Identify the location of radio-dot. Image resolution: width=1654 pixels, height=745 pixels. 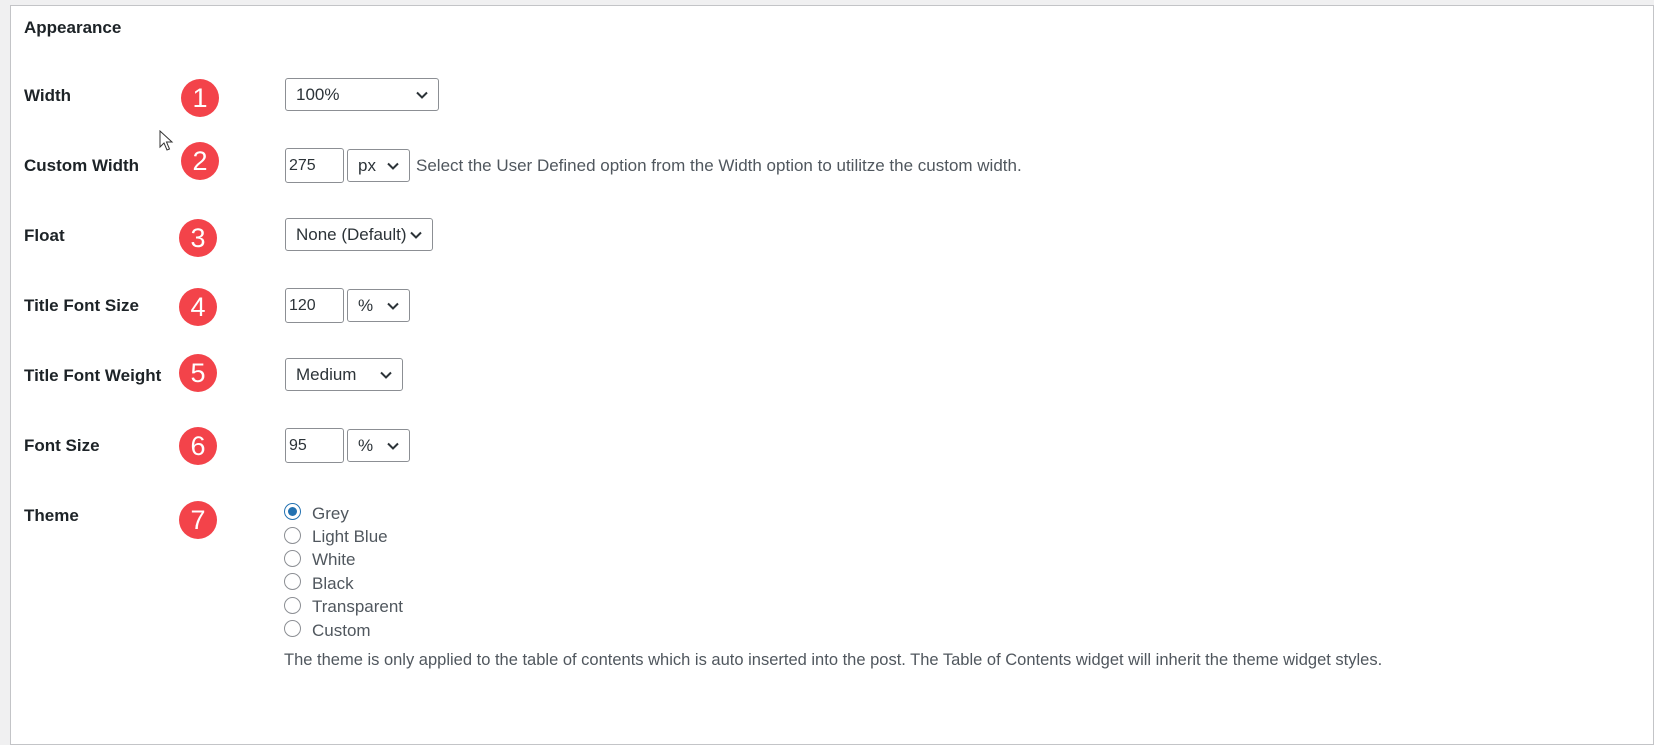
(292, 512).